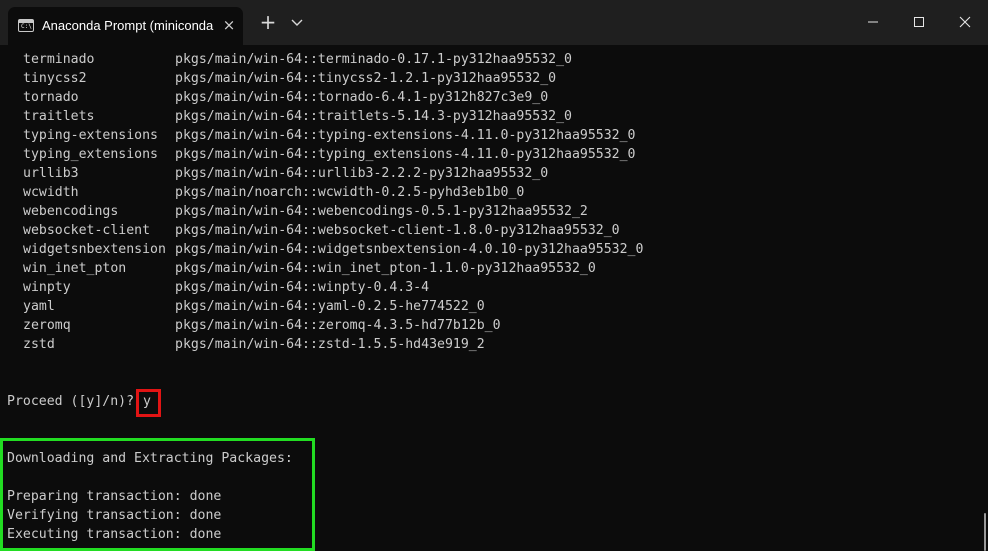  What do you see at coordinates (51, 192) in the screenshot?
I see `package-name: wcwidth` at bounding box center [51, 192].